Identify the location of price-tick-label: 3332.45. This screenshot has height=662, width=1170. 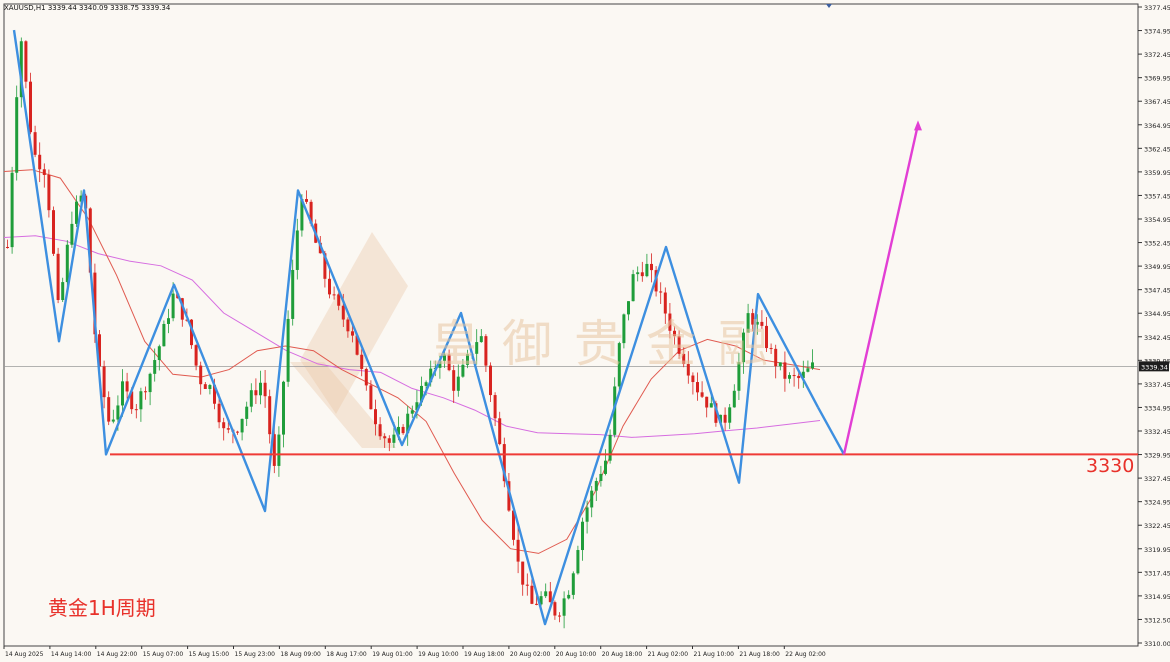
(1157, 432).